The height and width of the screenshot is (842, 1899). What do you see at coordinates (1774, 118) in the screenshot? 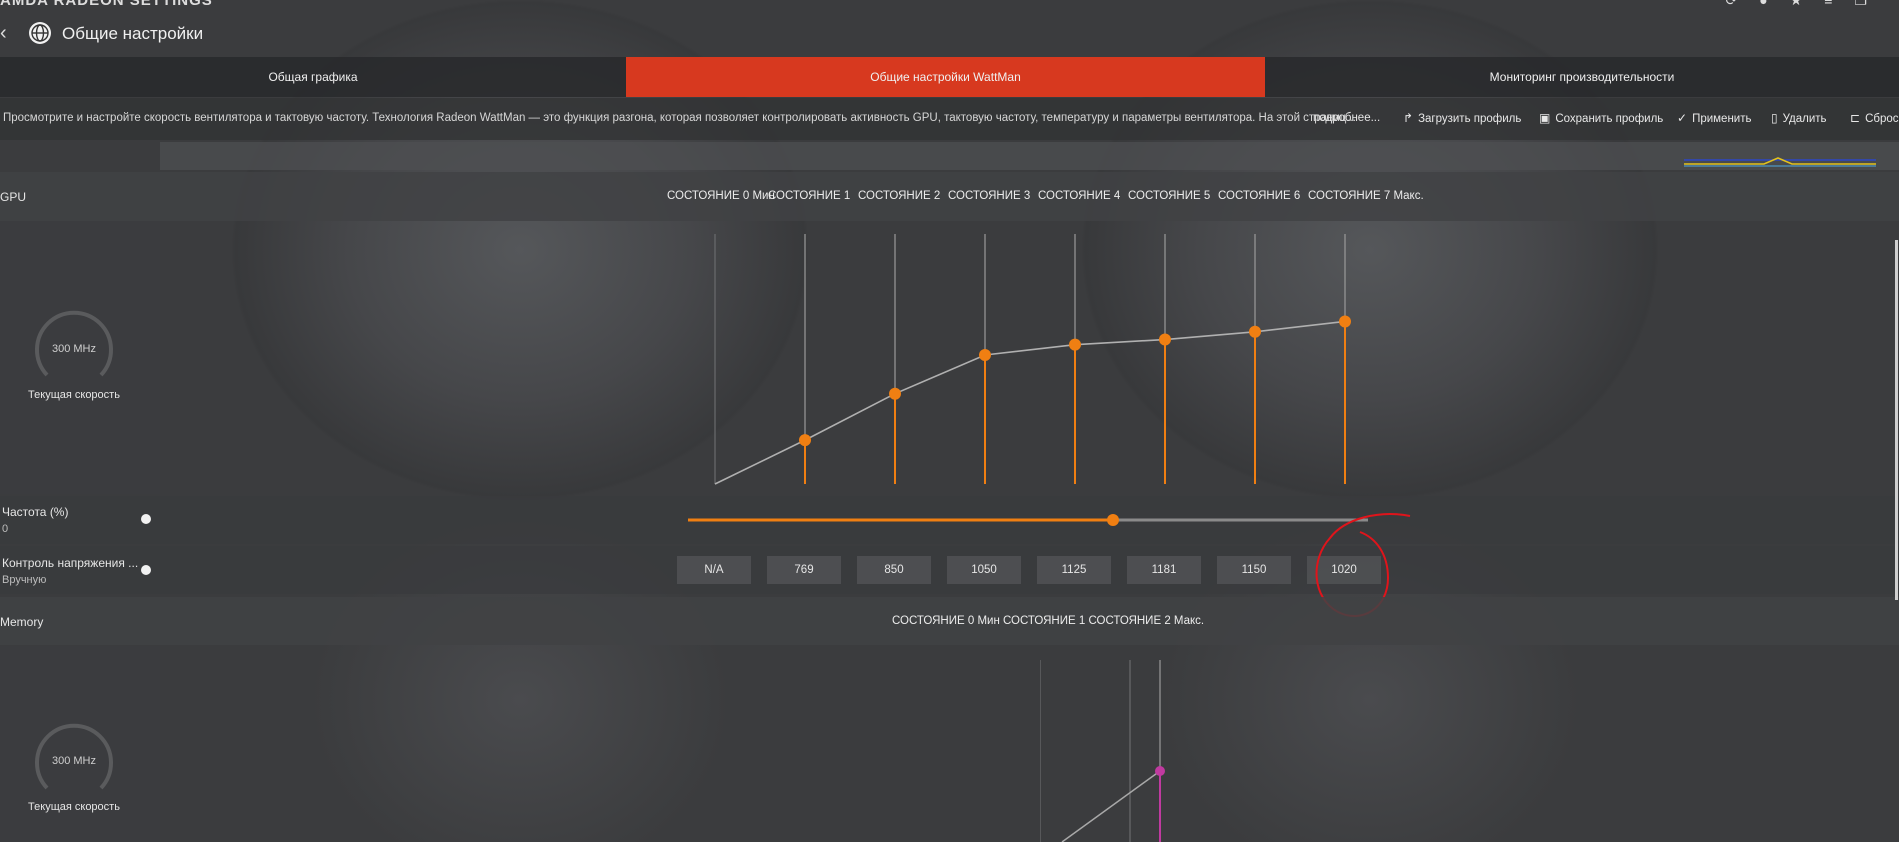
I see `trash-icon: ▯` at bounding box center [1774, 118].